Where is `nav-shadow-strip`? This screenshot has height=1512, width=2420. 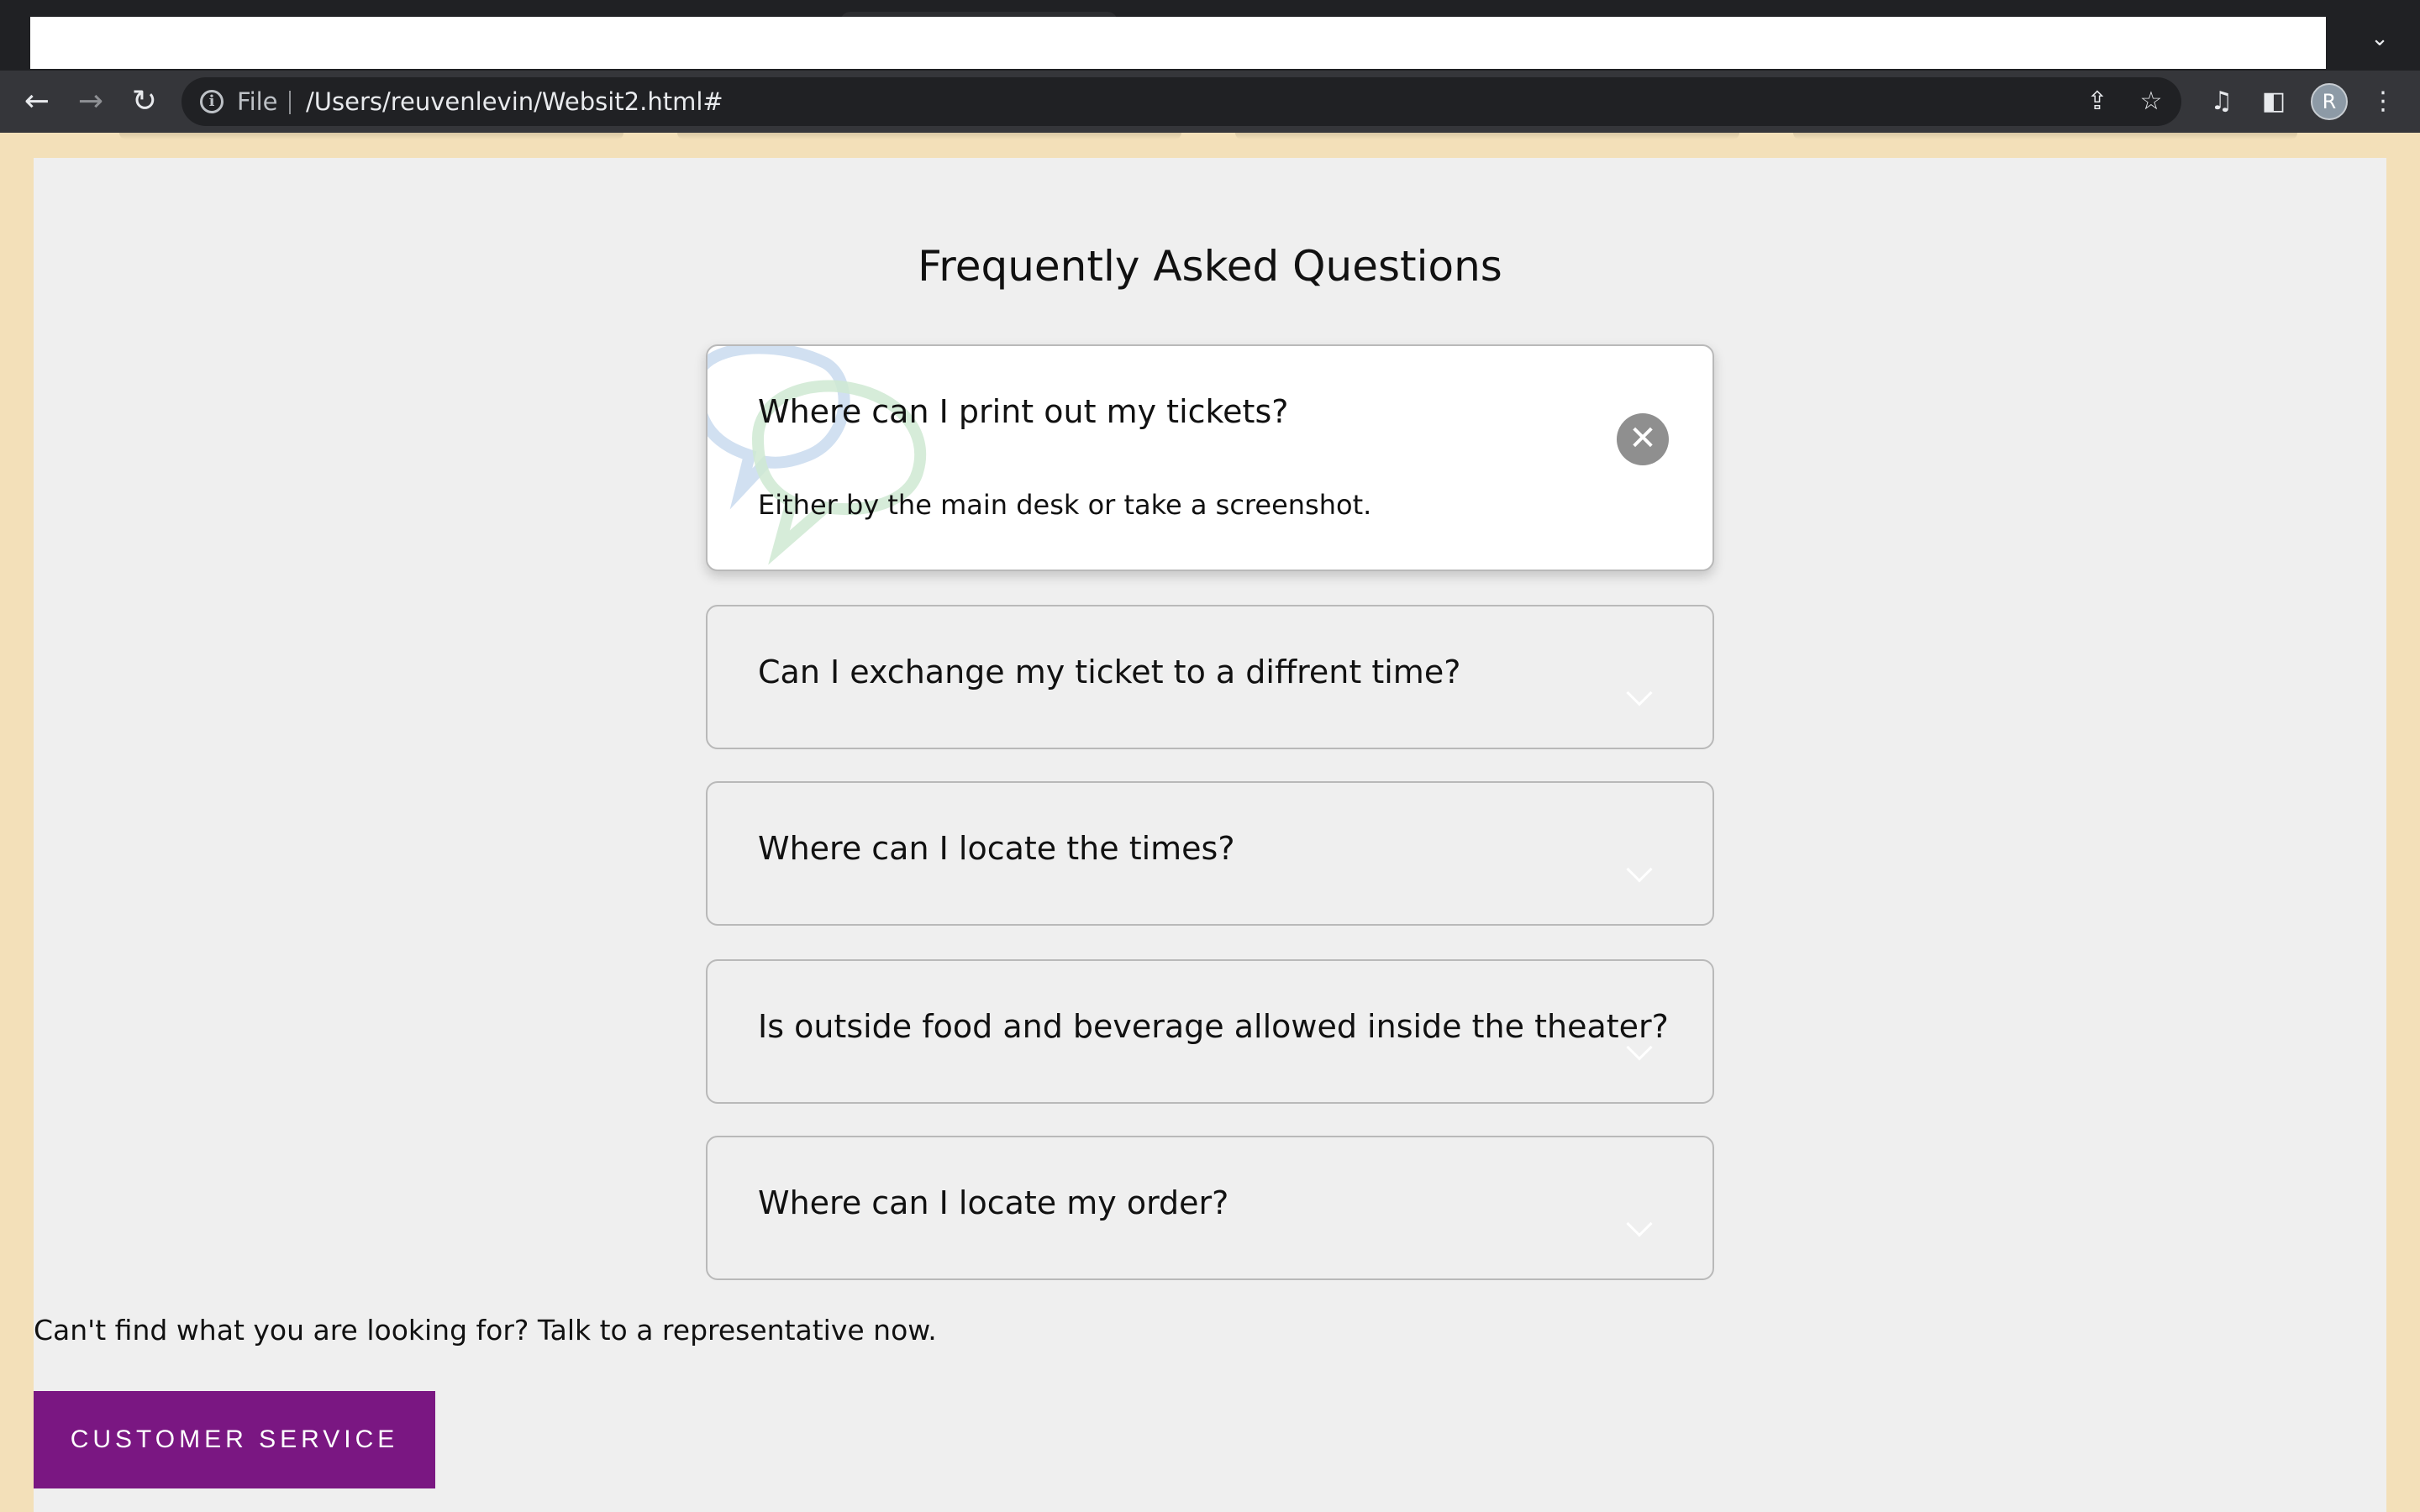
nav-shadow-strip is located at coordinates (1210, 137).